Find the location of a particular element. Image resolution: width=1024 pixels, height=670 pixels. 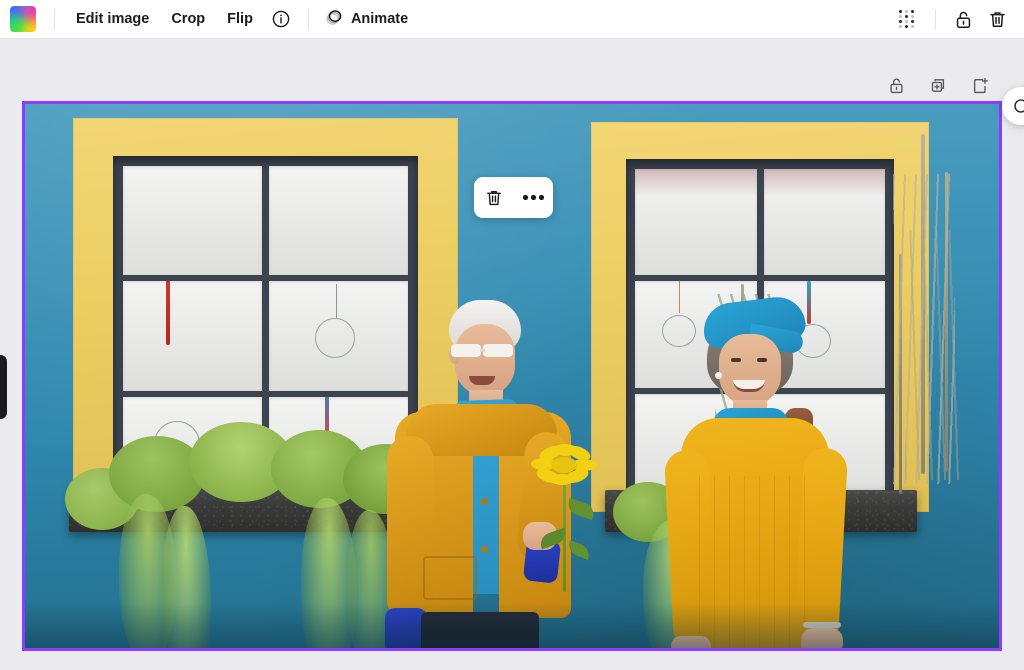

side-round-button is located at coordinates (1013, 106).